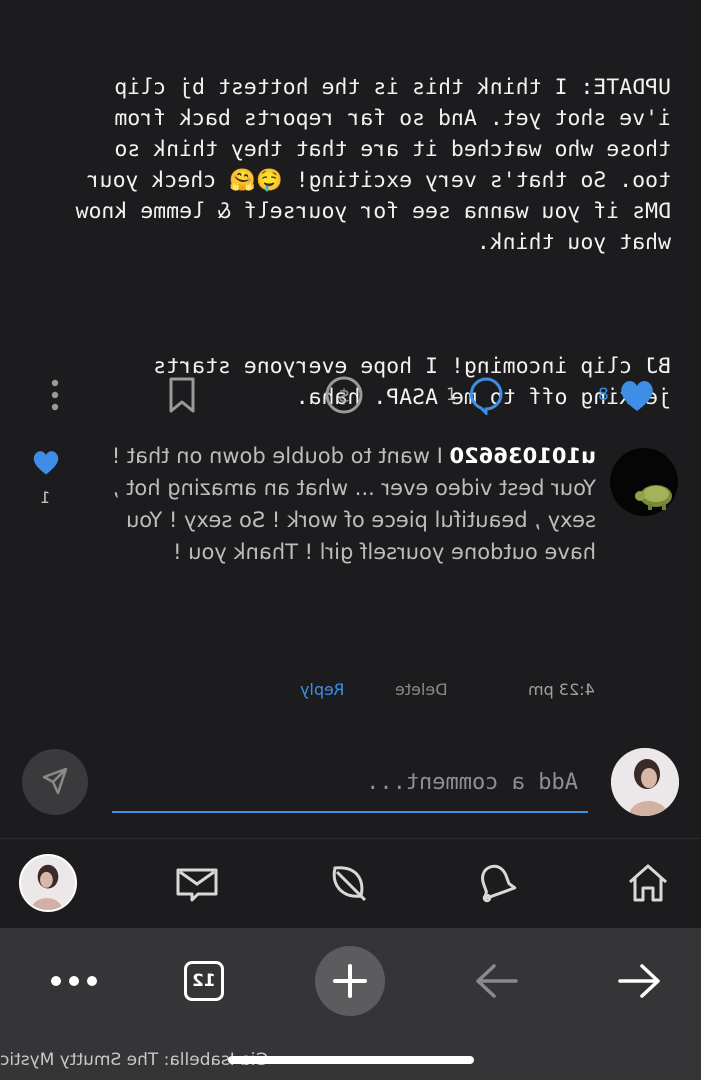 This screenshot has height=1080, width=701. Describe the element at coordinates (322, 689) in the screenshot. I see `reply-button: Reply` at that location.